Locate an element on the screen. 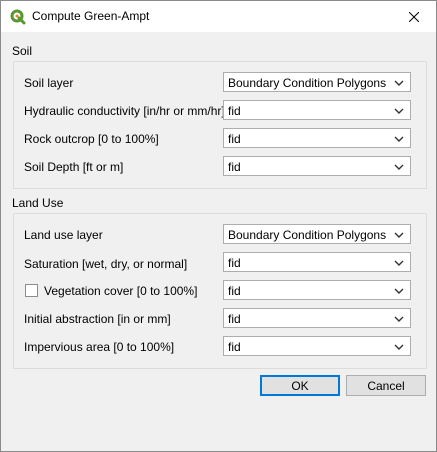 The width and height of the screenshot is (437, 452). soil-layer-value: Boundary Condition Polygons is located at coordinates (307, 83).